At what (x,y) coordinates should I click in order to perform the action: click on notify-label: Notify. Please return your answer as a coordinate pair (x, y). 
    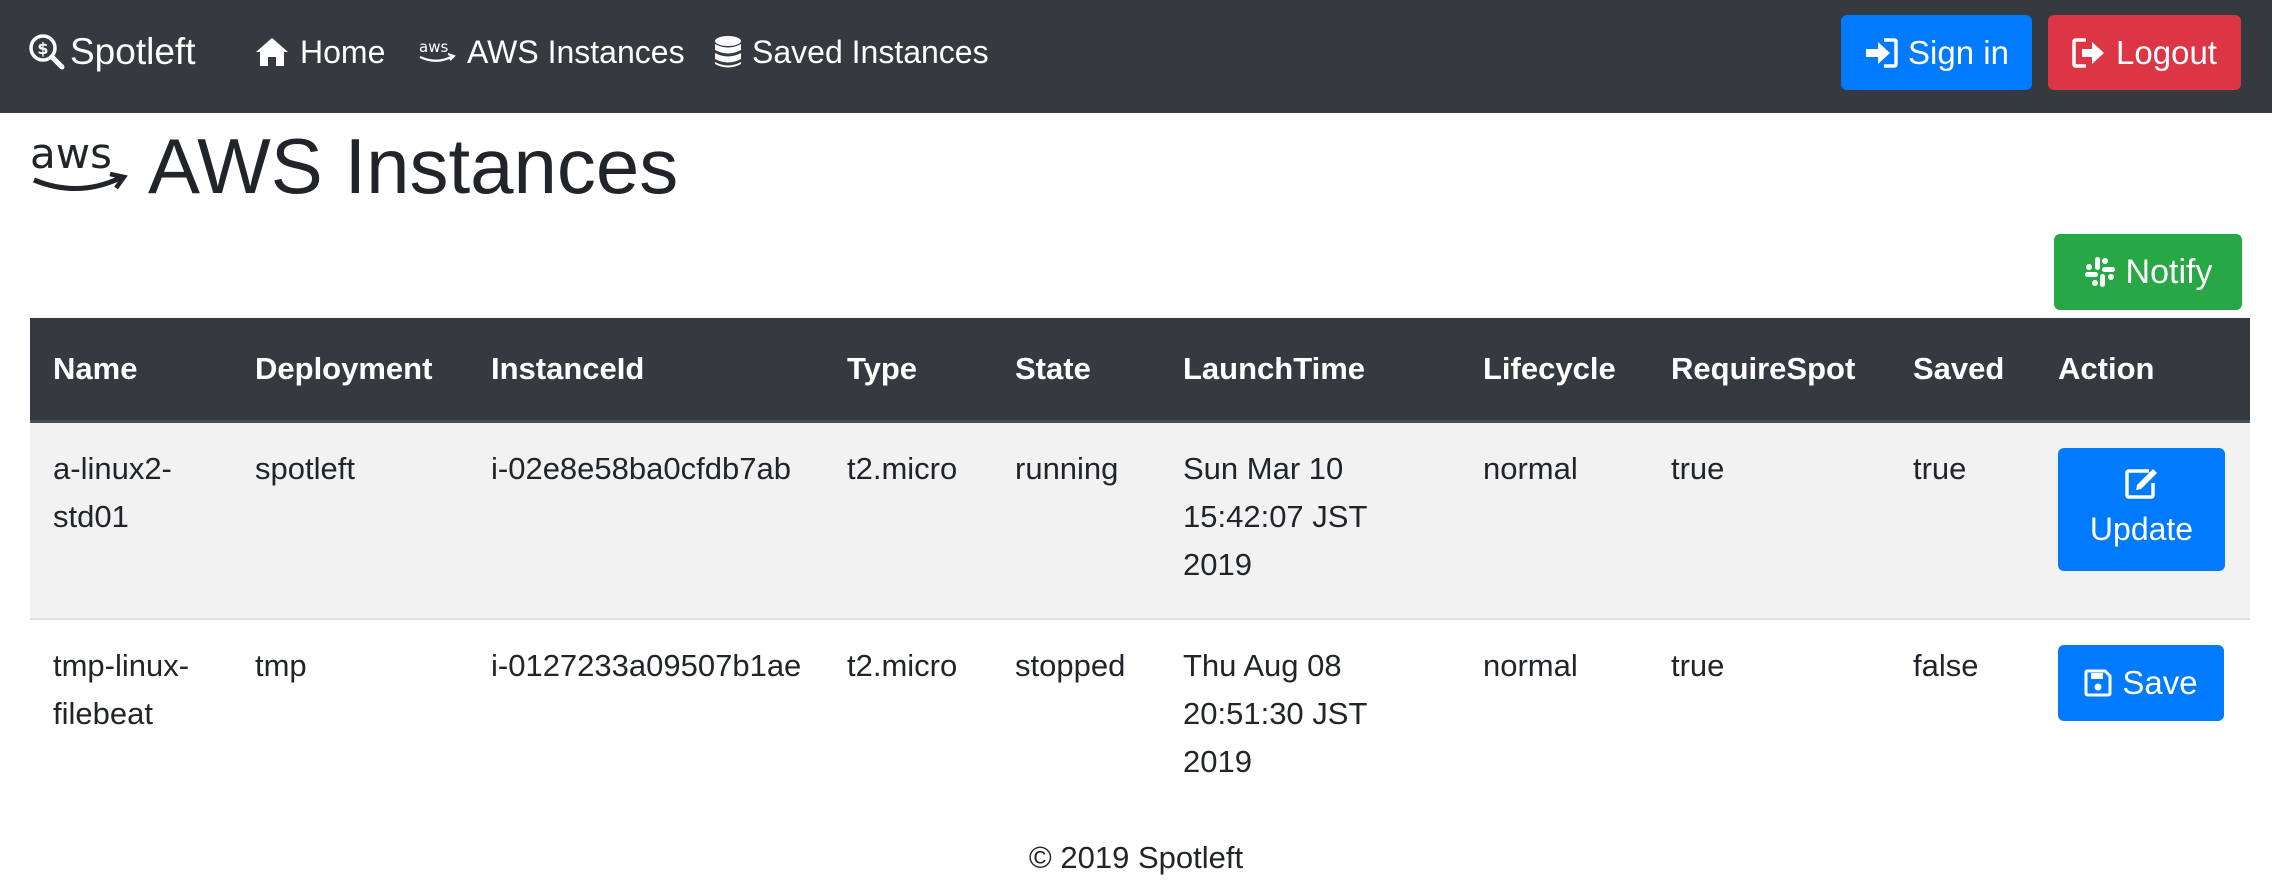
    Looking at the image, I should click on (2169, 271).